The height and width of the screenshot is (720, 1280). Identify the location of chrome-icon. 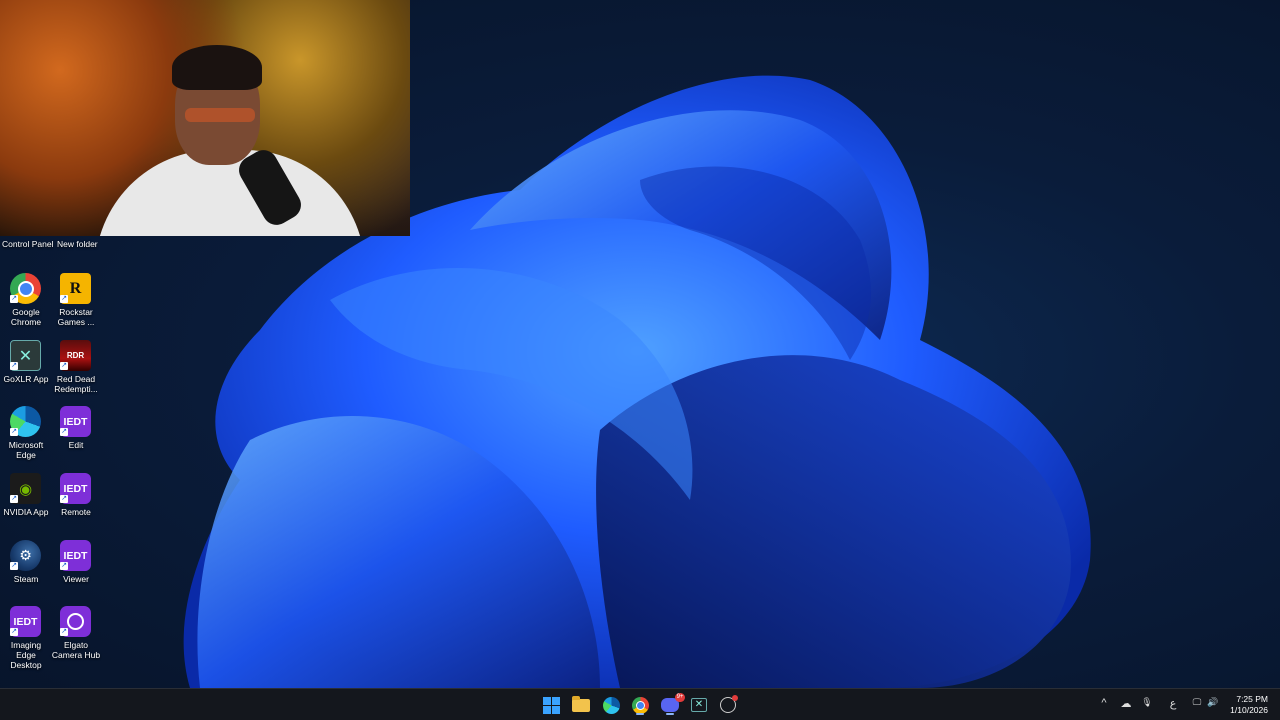
(640, 705).